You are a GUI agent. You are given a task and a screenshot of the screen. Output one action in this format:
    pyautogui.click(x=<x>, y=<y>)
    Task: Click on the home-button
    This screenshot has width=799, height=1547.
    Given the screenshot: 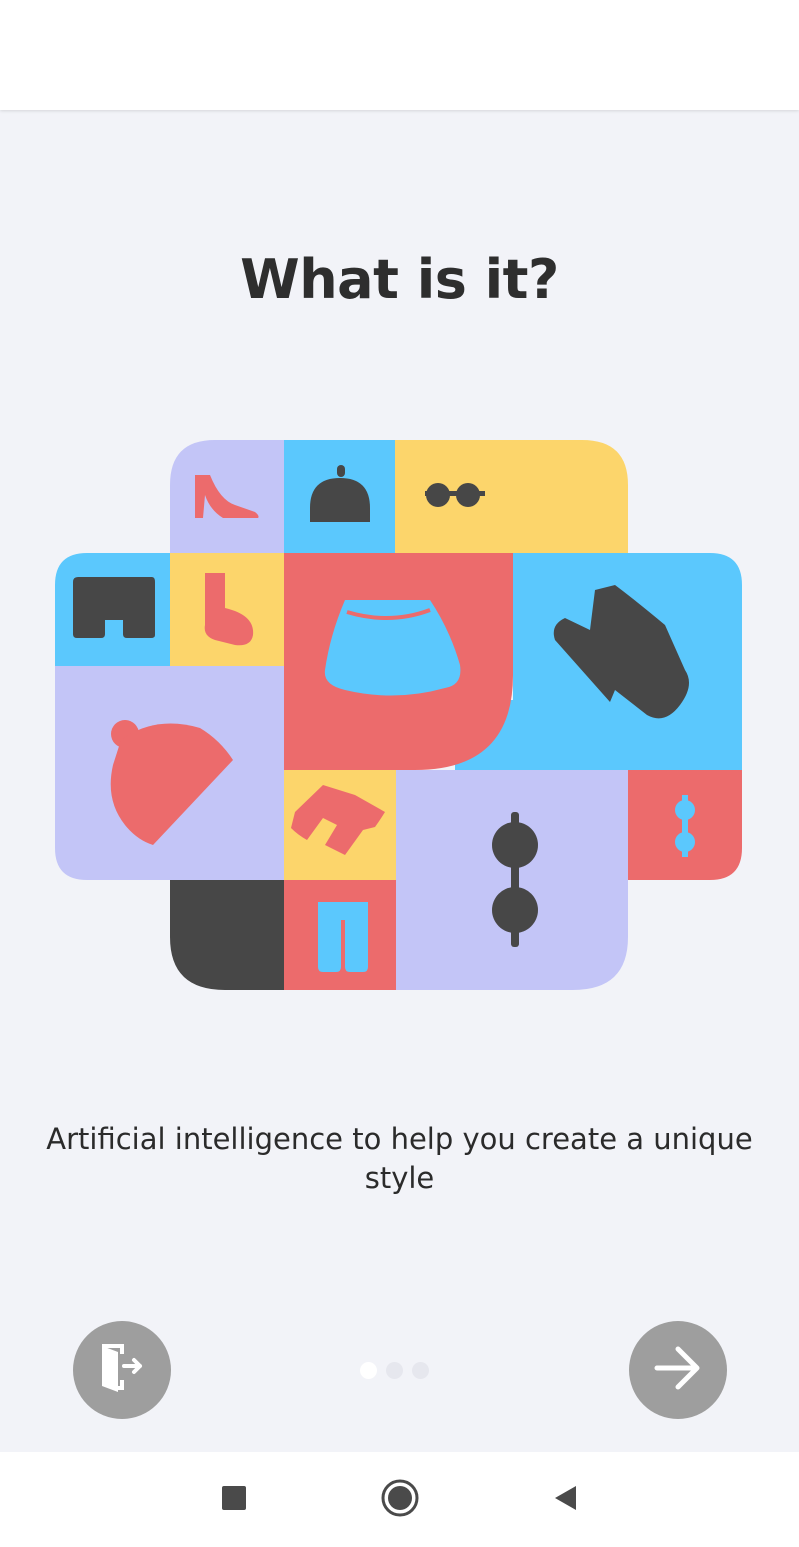 What is the action you would take?
    pyautogui.click(x=400, y=1500)
    